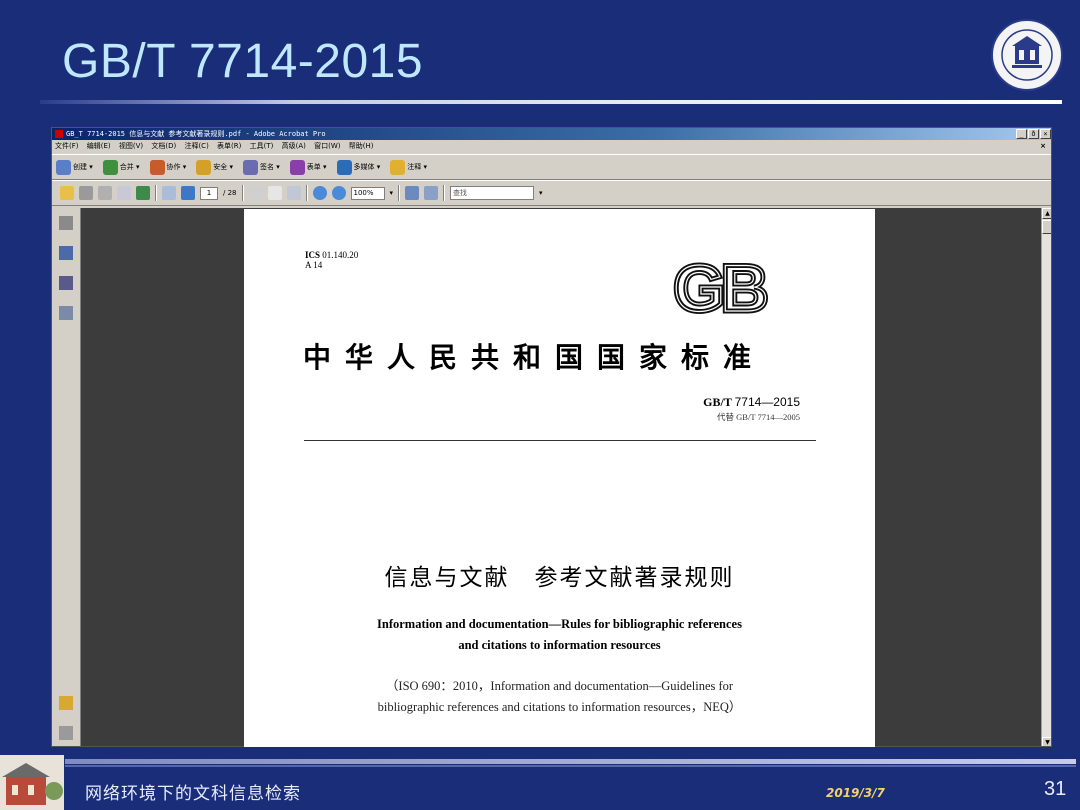 This screenshot has width=1080, height=810. I want to click on zoom-tool-icon, so click(293, 193).